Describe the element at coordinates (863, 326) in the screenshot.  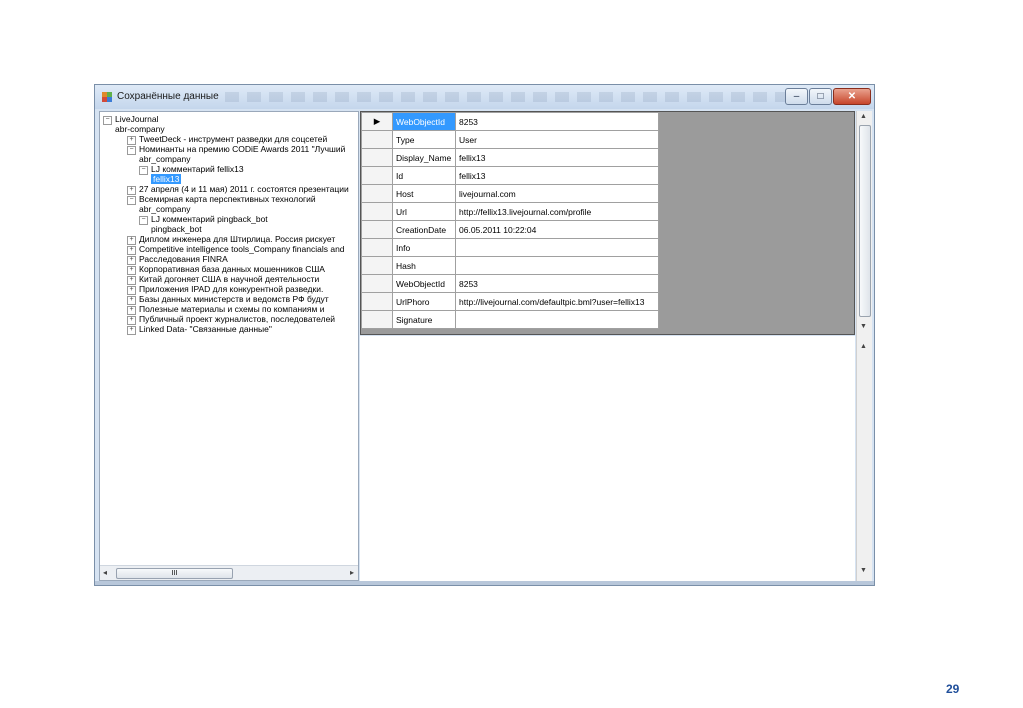
I see `scroll-down-icon: ▼` at that location.